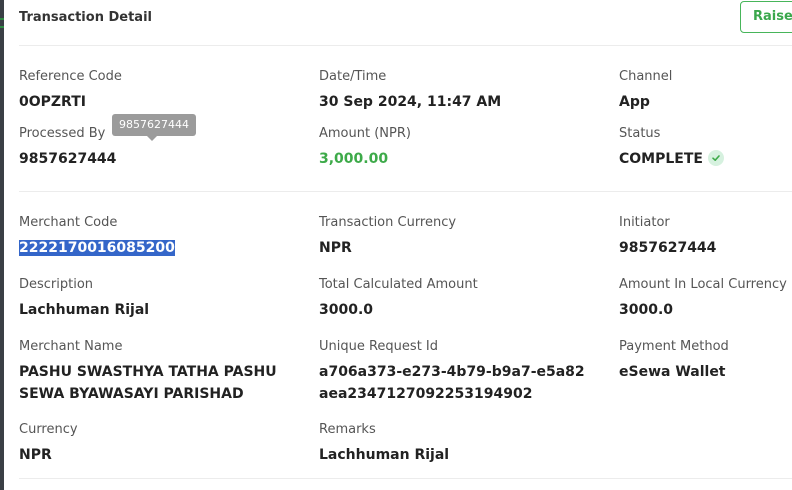  Describe the element at coordinates (398, 299) in the screenshot. I see `field-total-calculated-amount: Total Calculated Amount 3000.0` at that location.